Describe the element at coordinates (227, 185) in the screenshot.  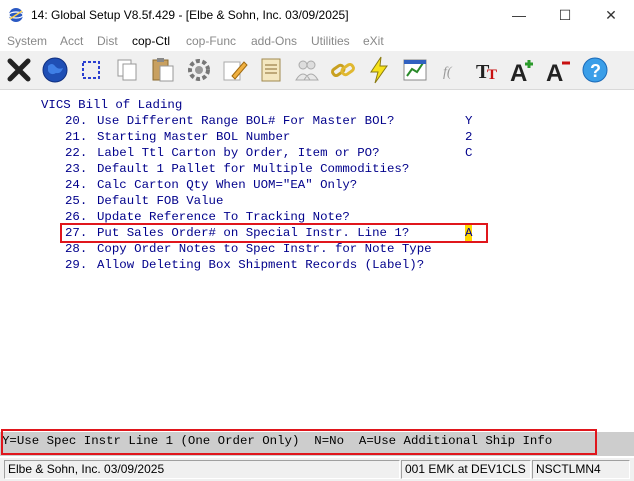
I see `option-label: Calc Carton Qty When UOM="EA" Only?` at that location.